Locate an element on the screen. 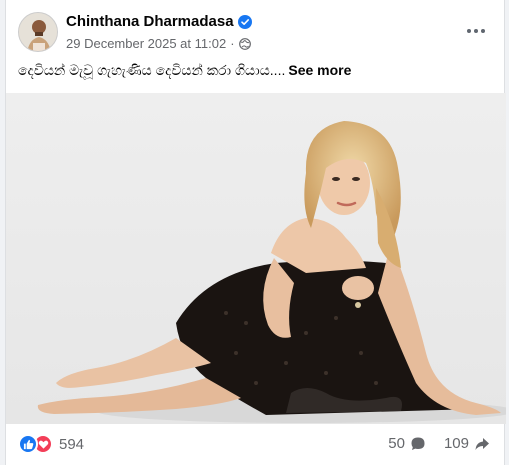 This screenshot has height=465, width=509. like-icon is located at coordinates (28, 444).